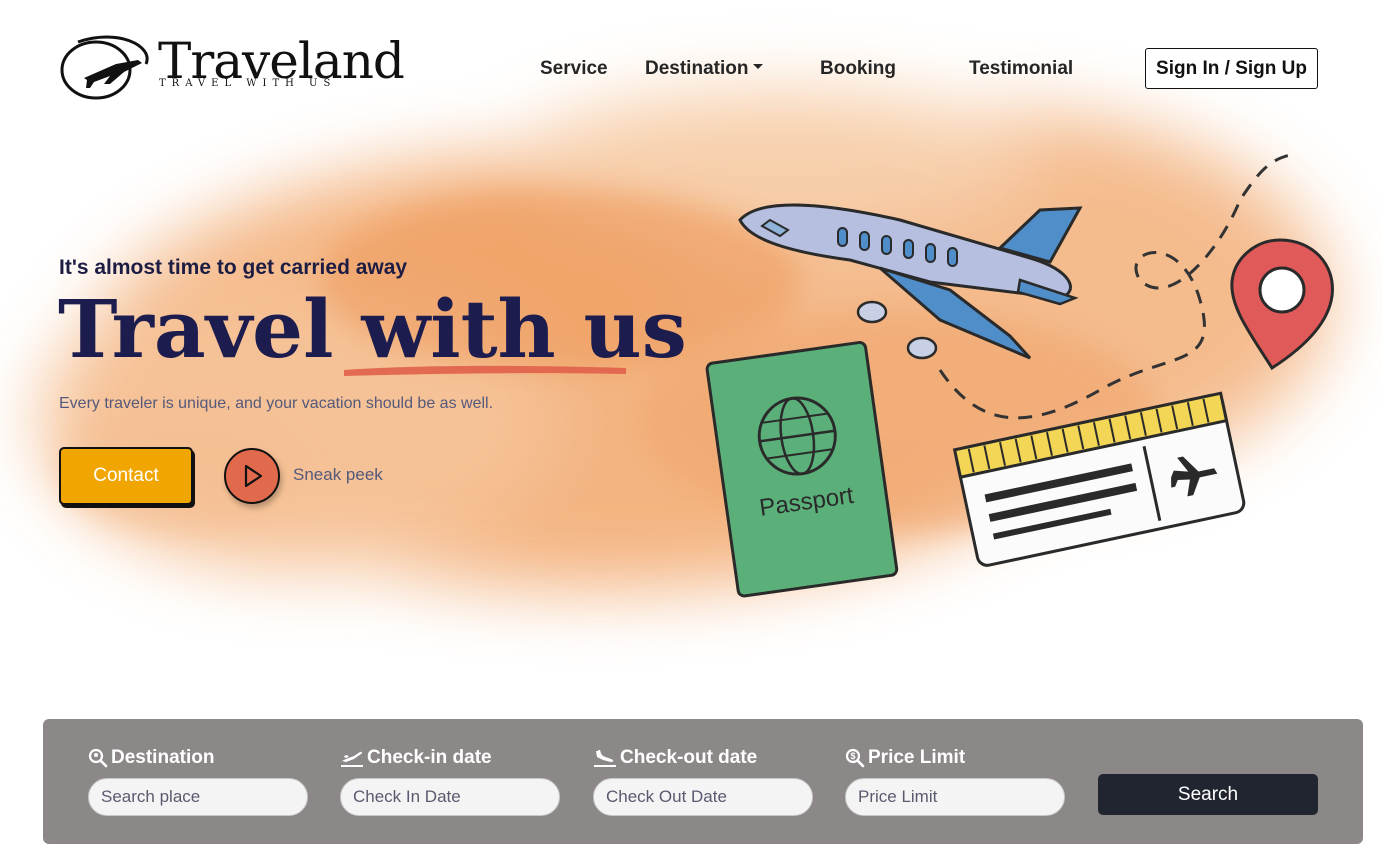 The image size is (1382, 857). Describe the element at coordinates (450, 797) in the screenshot. I see `checkin-input` at that location.